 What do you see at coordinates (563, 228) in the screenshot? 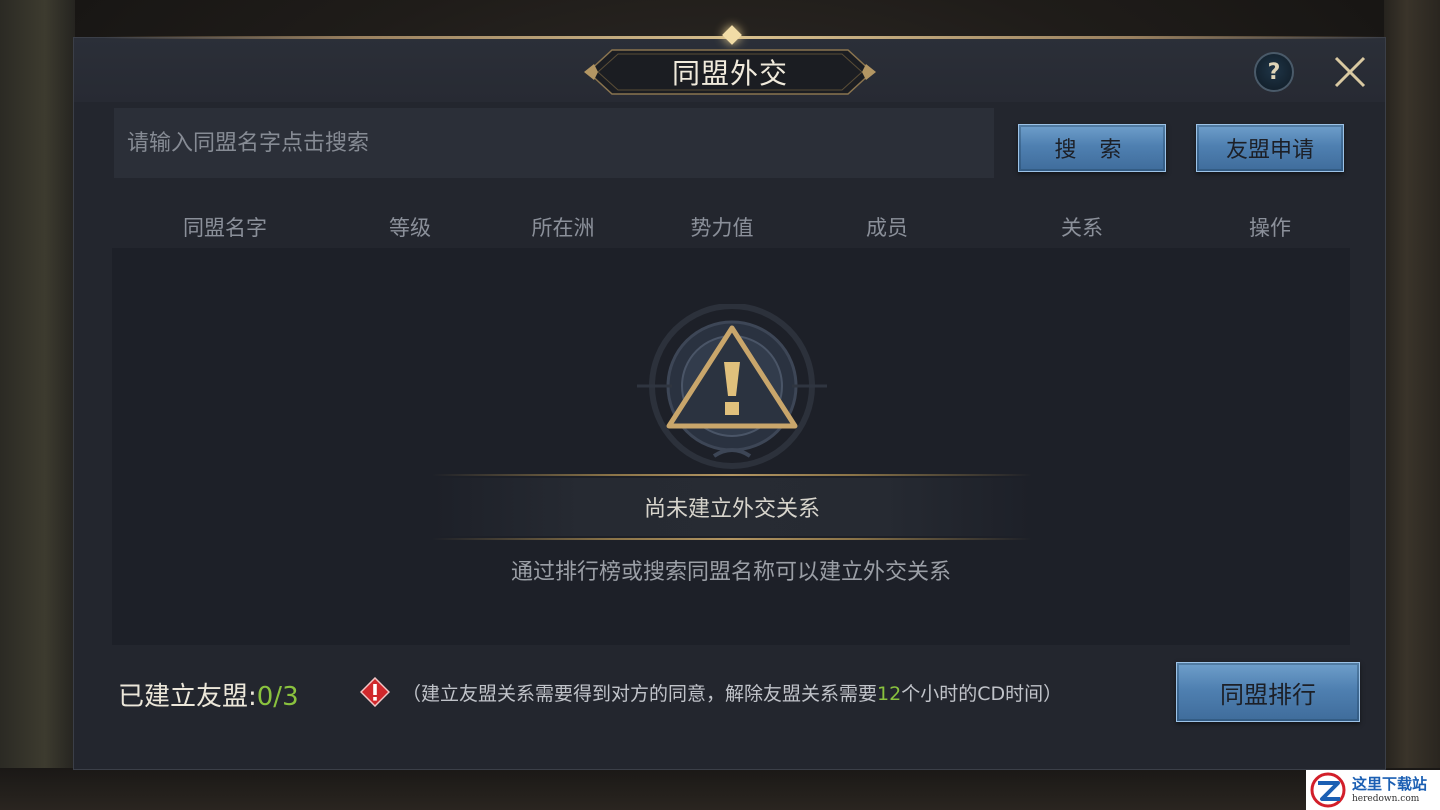
I see `column-continent: 所在洲` at bounding box center [563, 228].